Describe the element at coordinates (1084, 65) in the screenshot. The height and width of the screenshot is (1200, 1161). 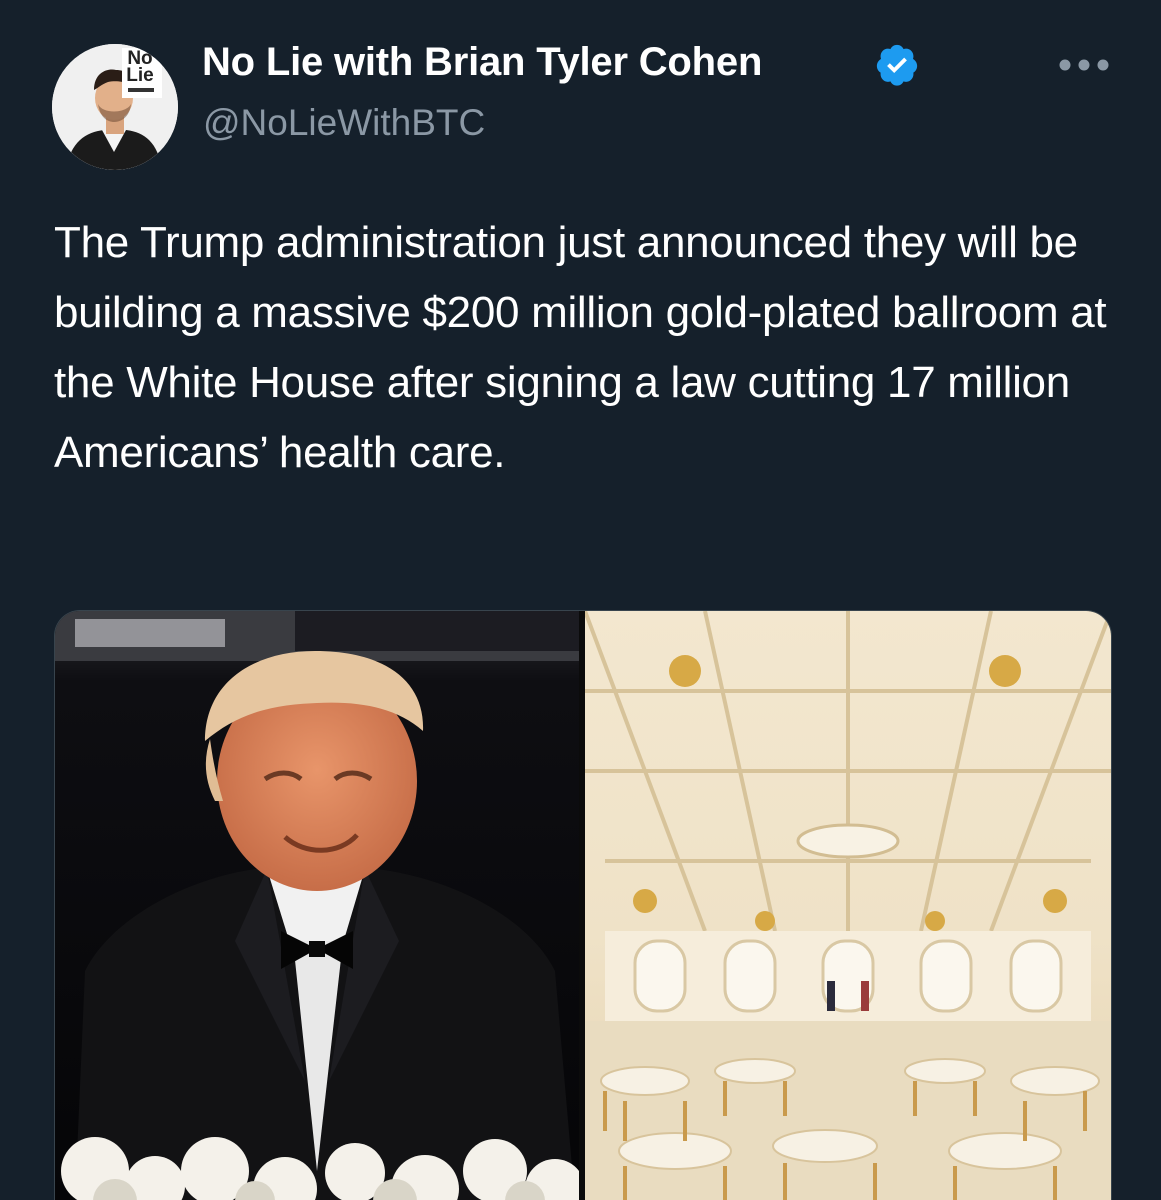
I see `more-options-icon` at that location.